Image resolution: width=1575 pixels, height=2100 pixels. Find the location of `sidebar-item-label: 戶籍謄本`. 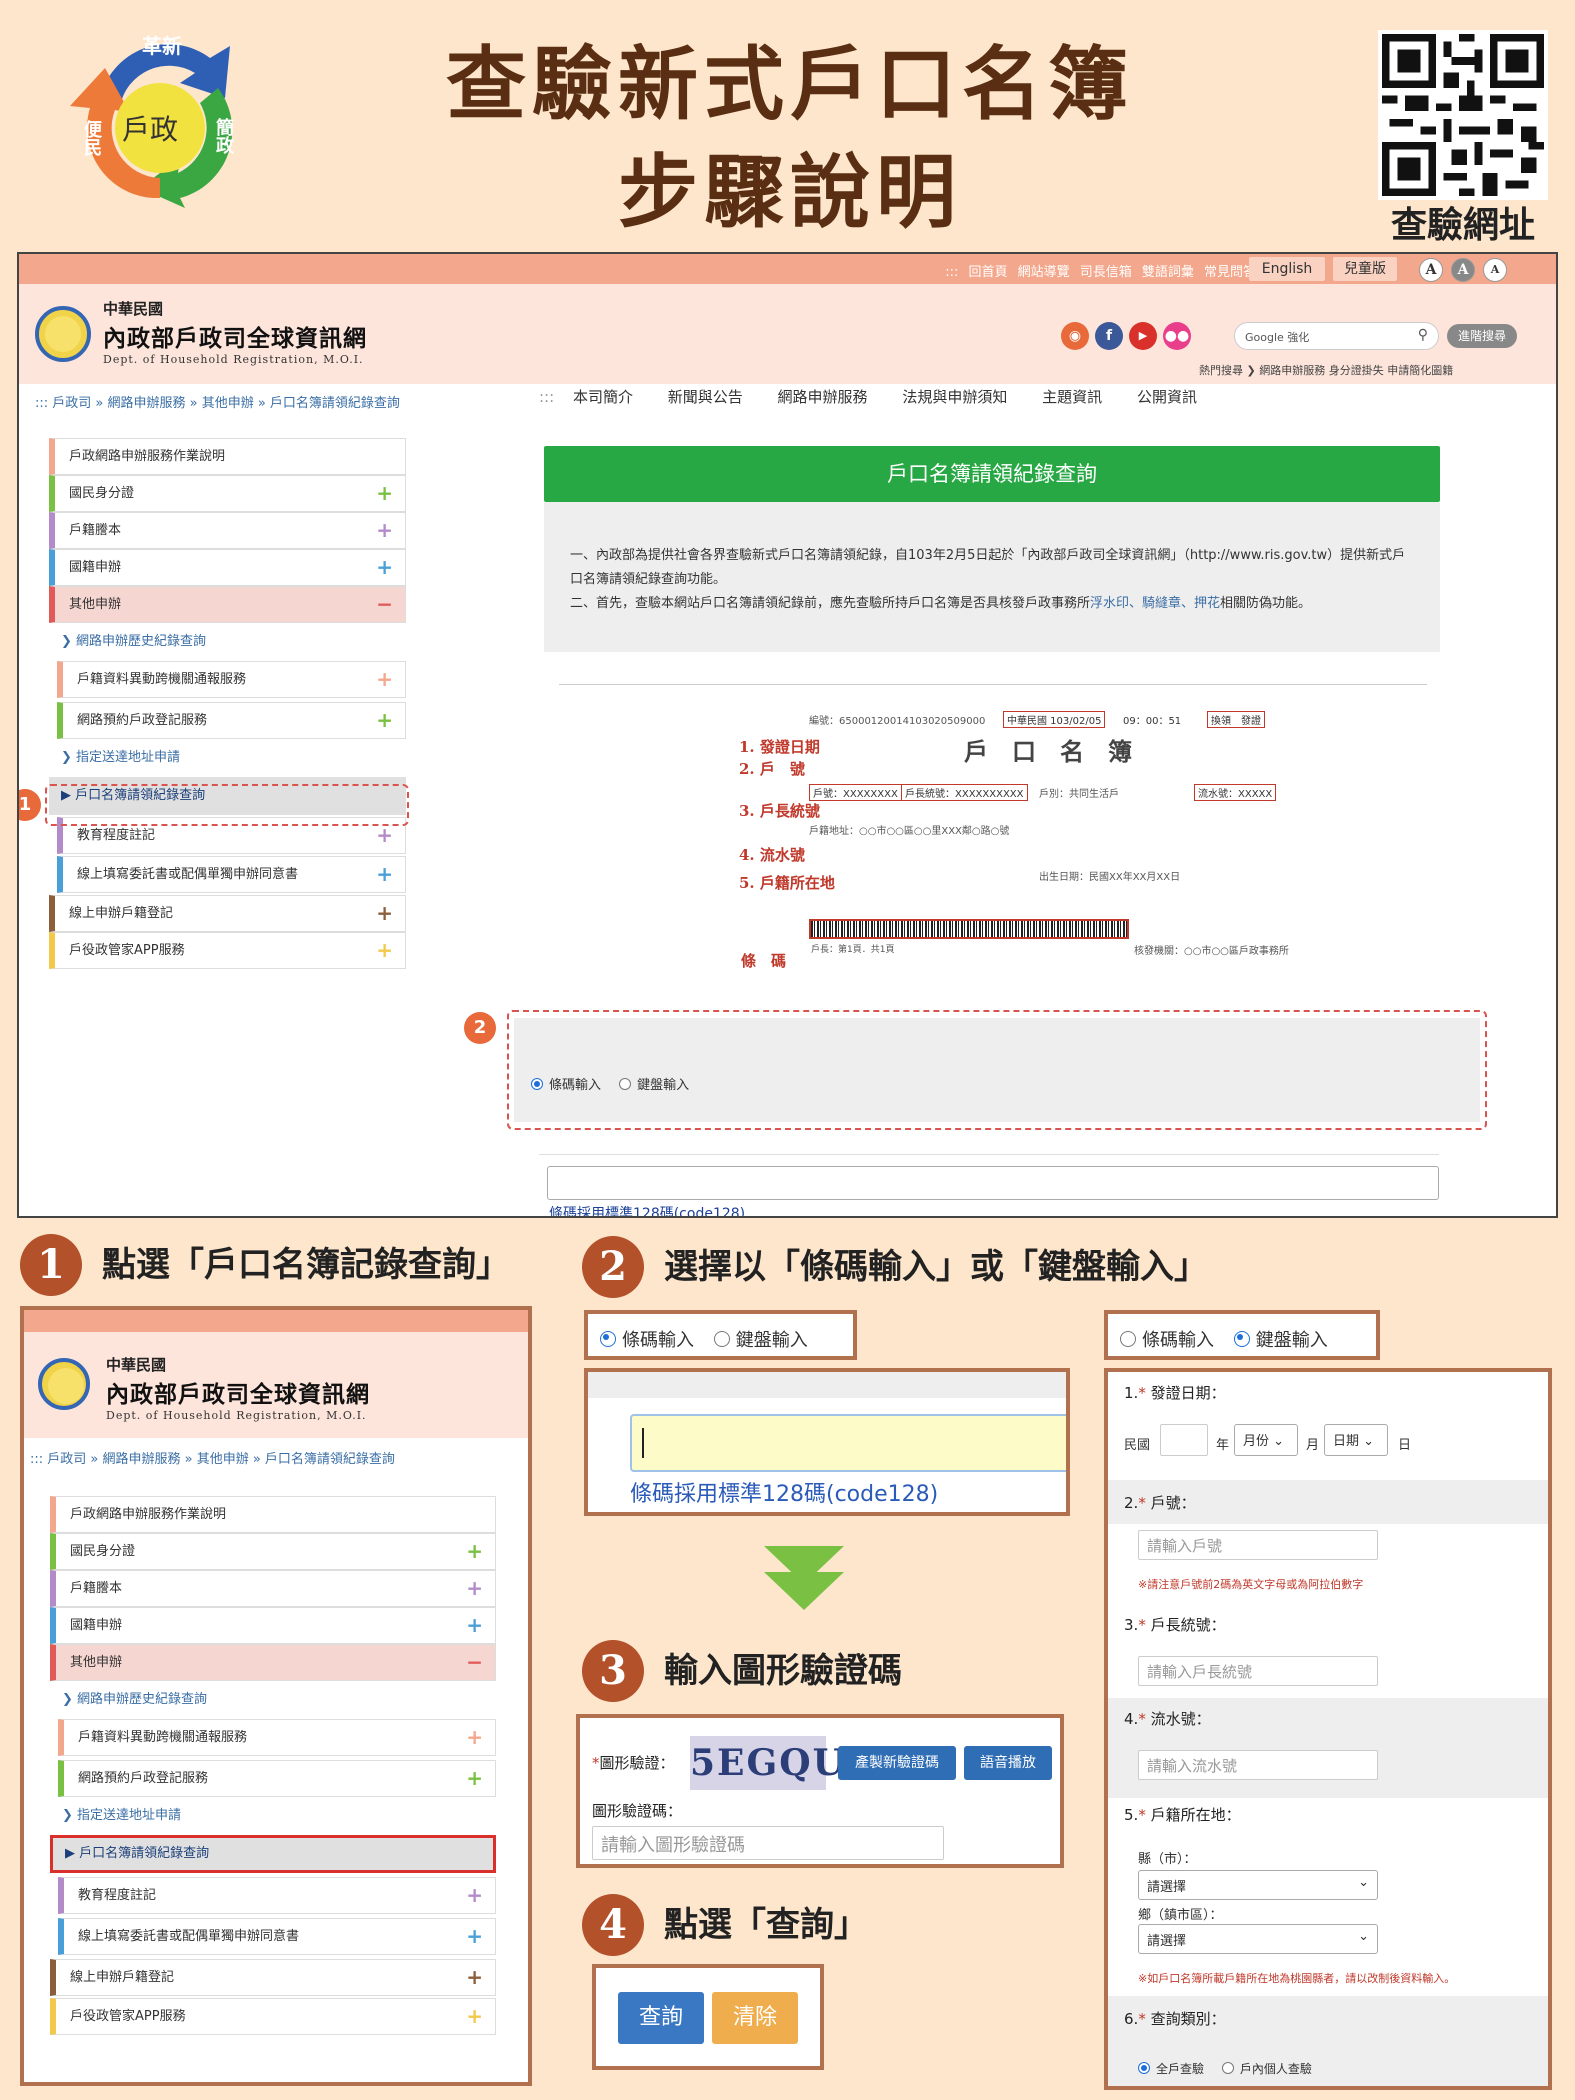

sidebar-item-label: 戶籍謄本 is located at coordinates (95, 530).